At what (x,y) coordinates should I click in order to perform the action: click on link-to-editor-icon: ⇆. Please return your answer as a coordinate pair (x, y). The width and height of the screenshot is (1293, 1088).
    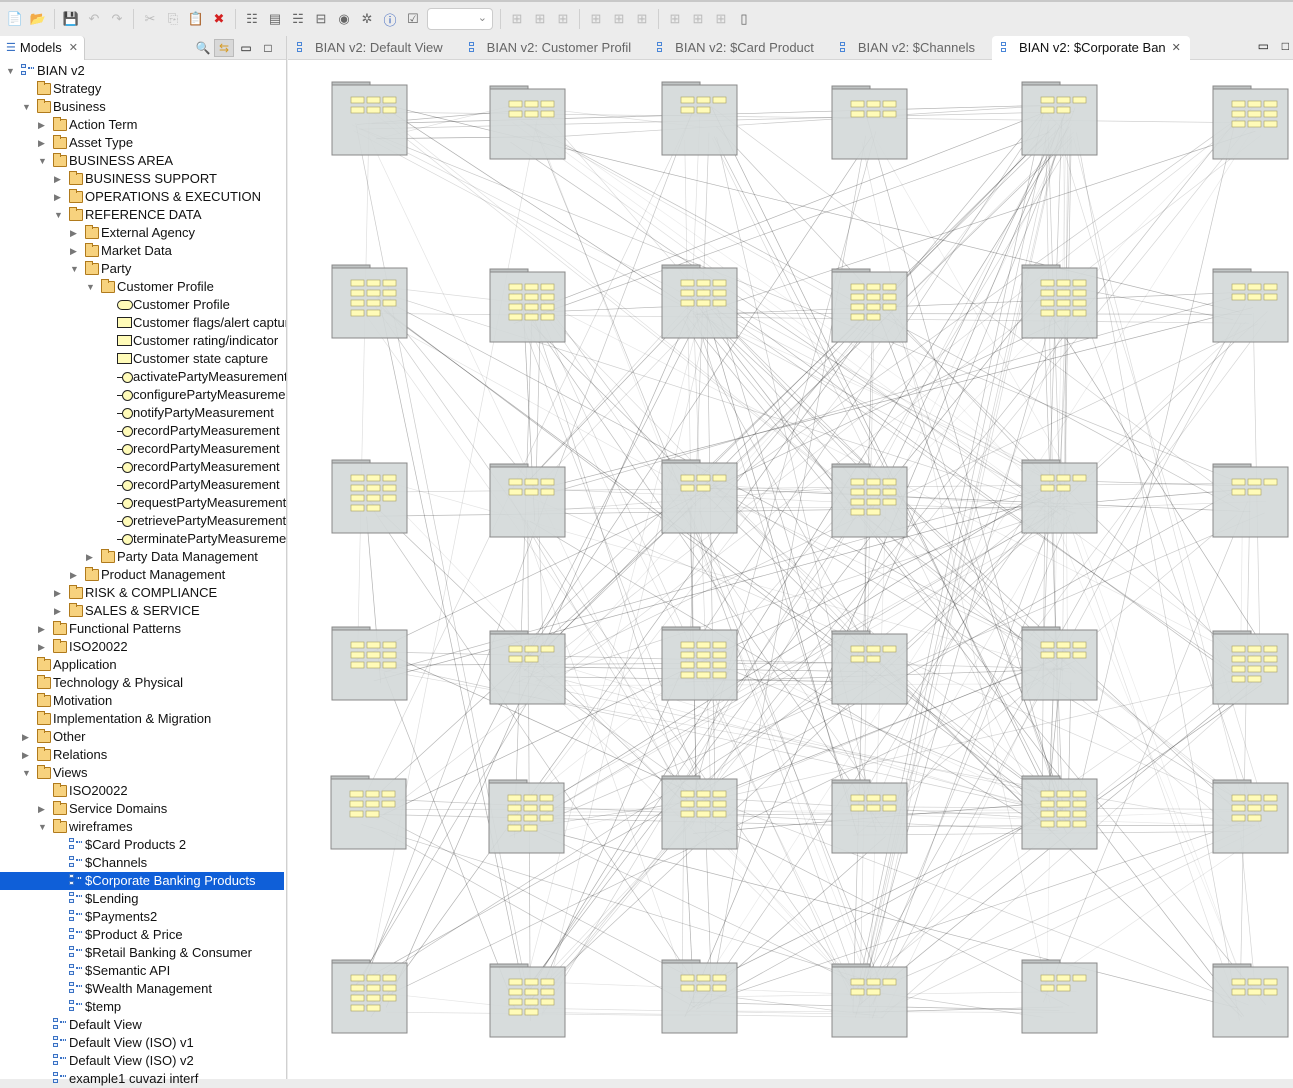
    Looking at the image, I should click on (224, 48).